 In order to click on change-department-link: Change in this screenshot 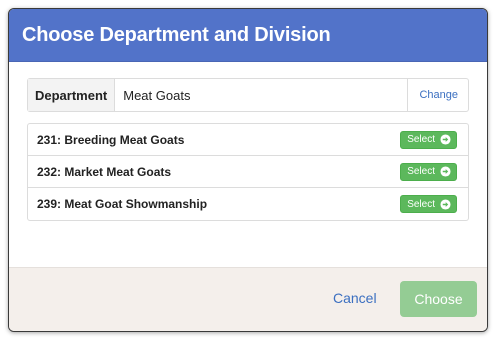, I will do `click(437, 95)`.